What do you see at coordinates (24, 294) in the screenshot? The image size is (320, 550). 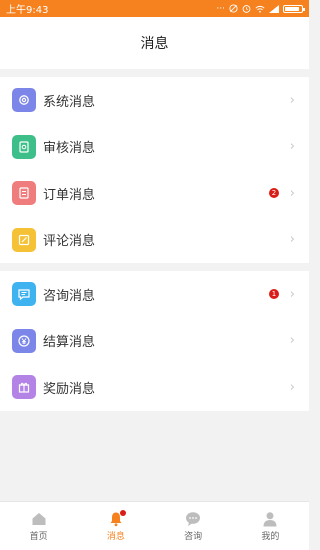 I see `chat-icon` at bounding box center [24, 294].